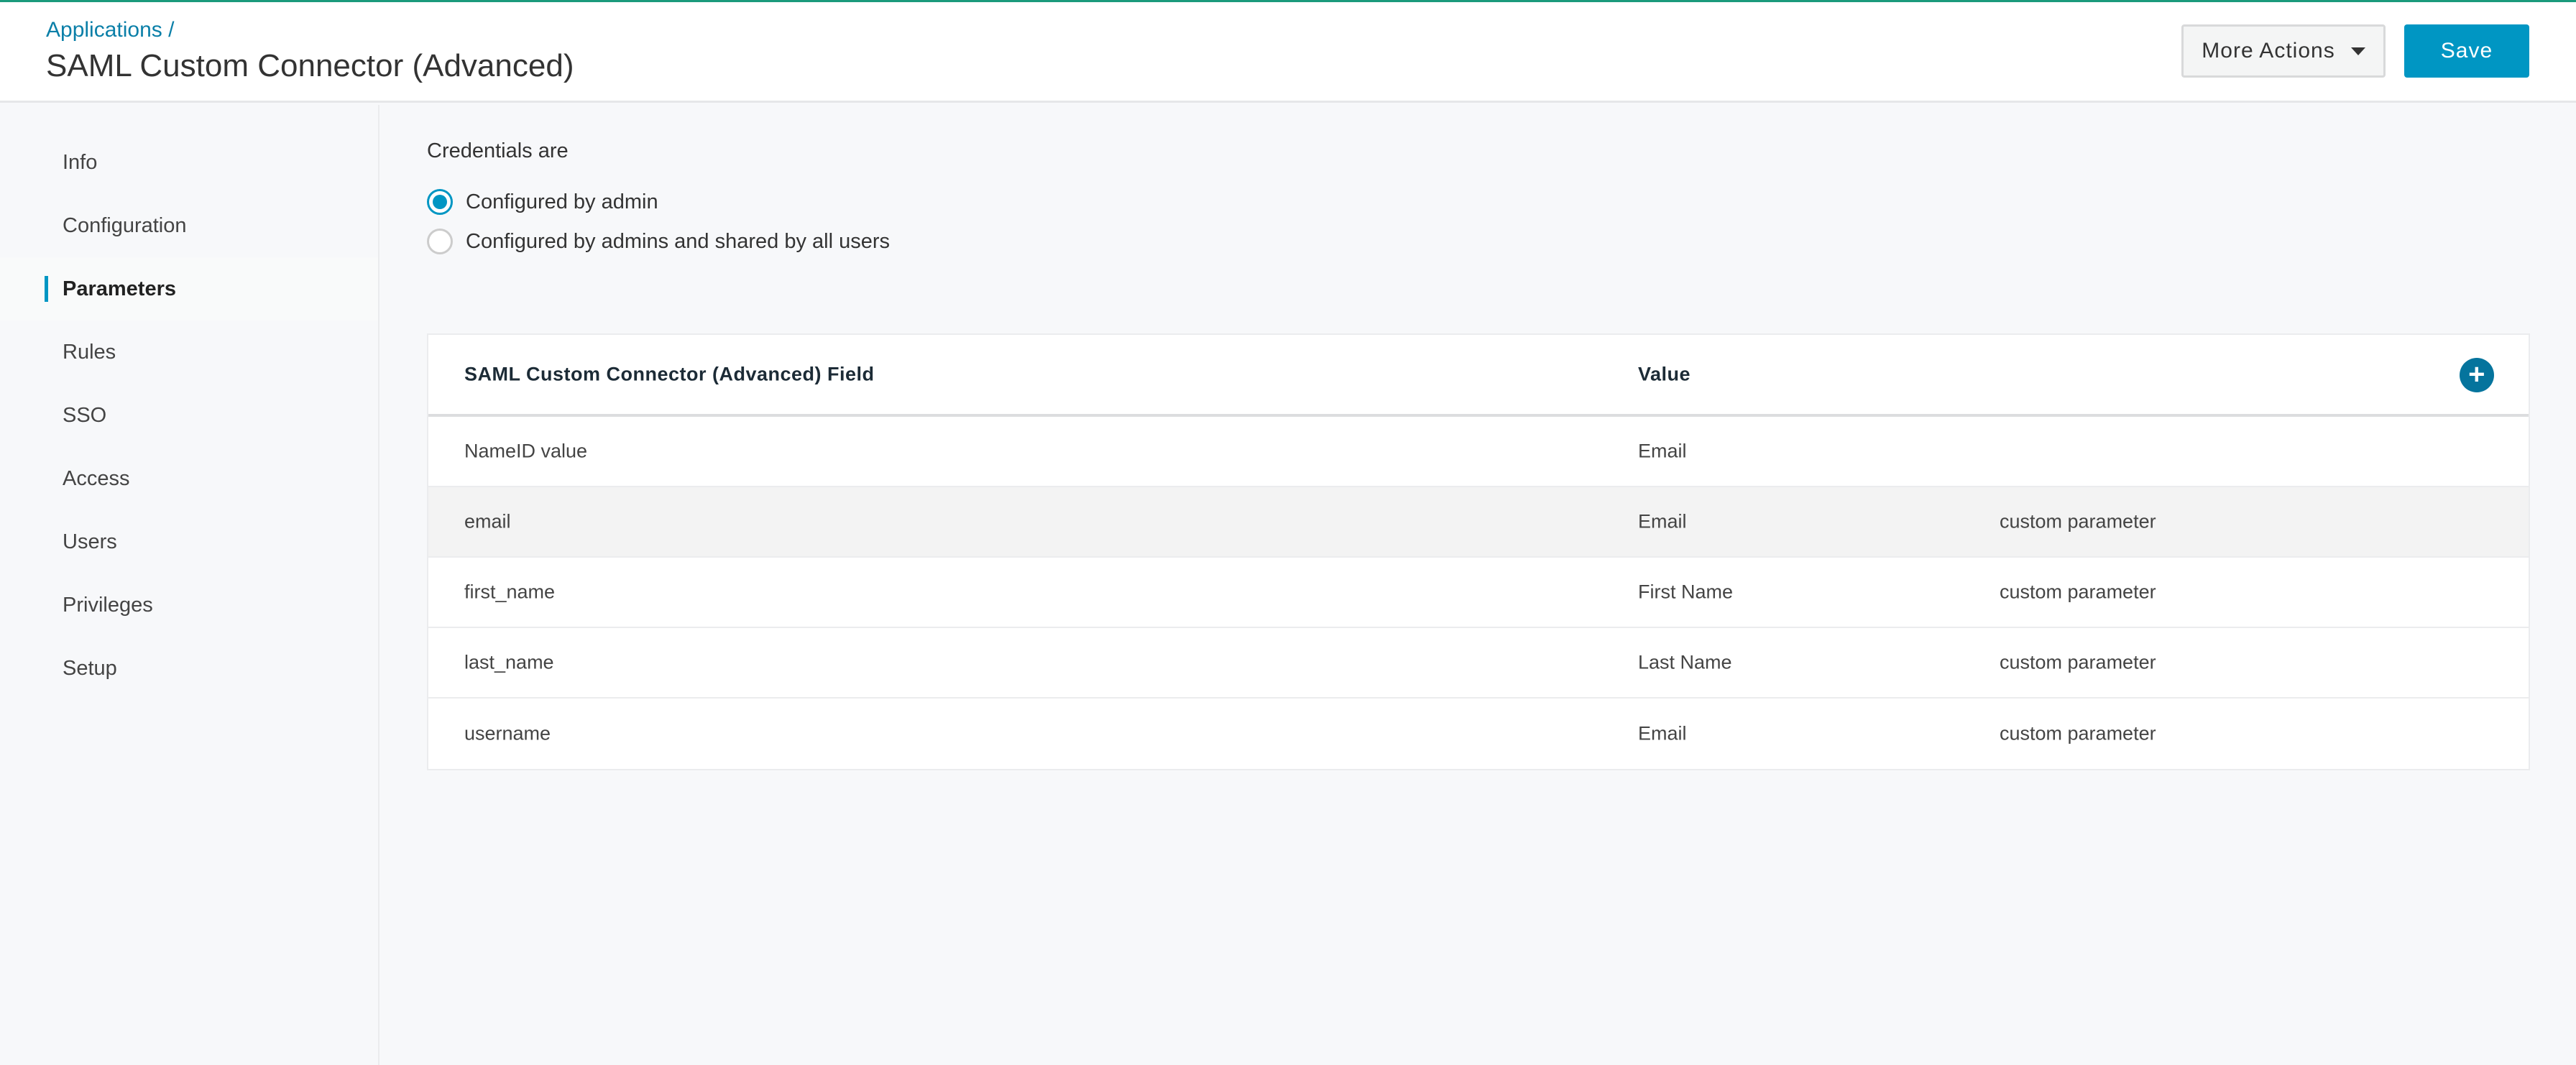 The width and height of the screenshot is (2576, 1065). What do you see at coordinates (189, 668) in the screenshot?
I see `sidebar-item-setup: Setup` at bounding box center [189, 668].